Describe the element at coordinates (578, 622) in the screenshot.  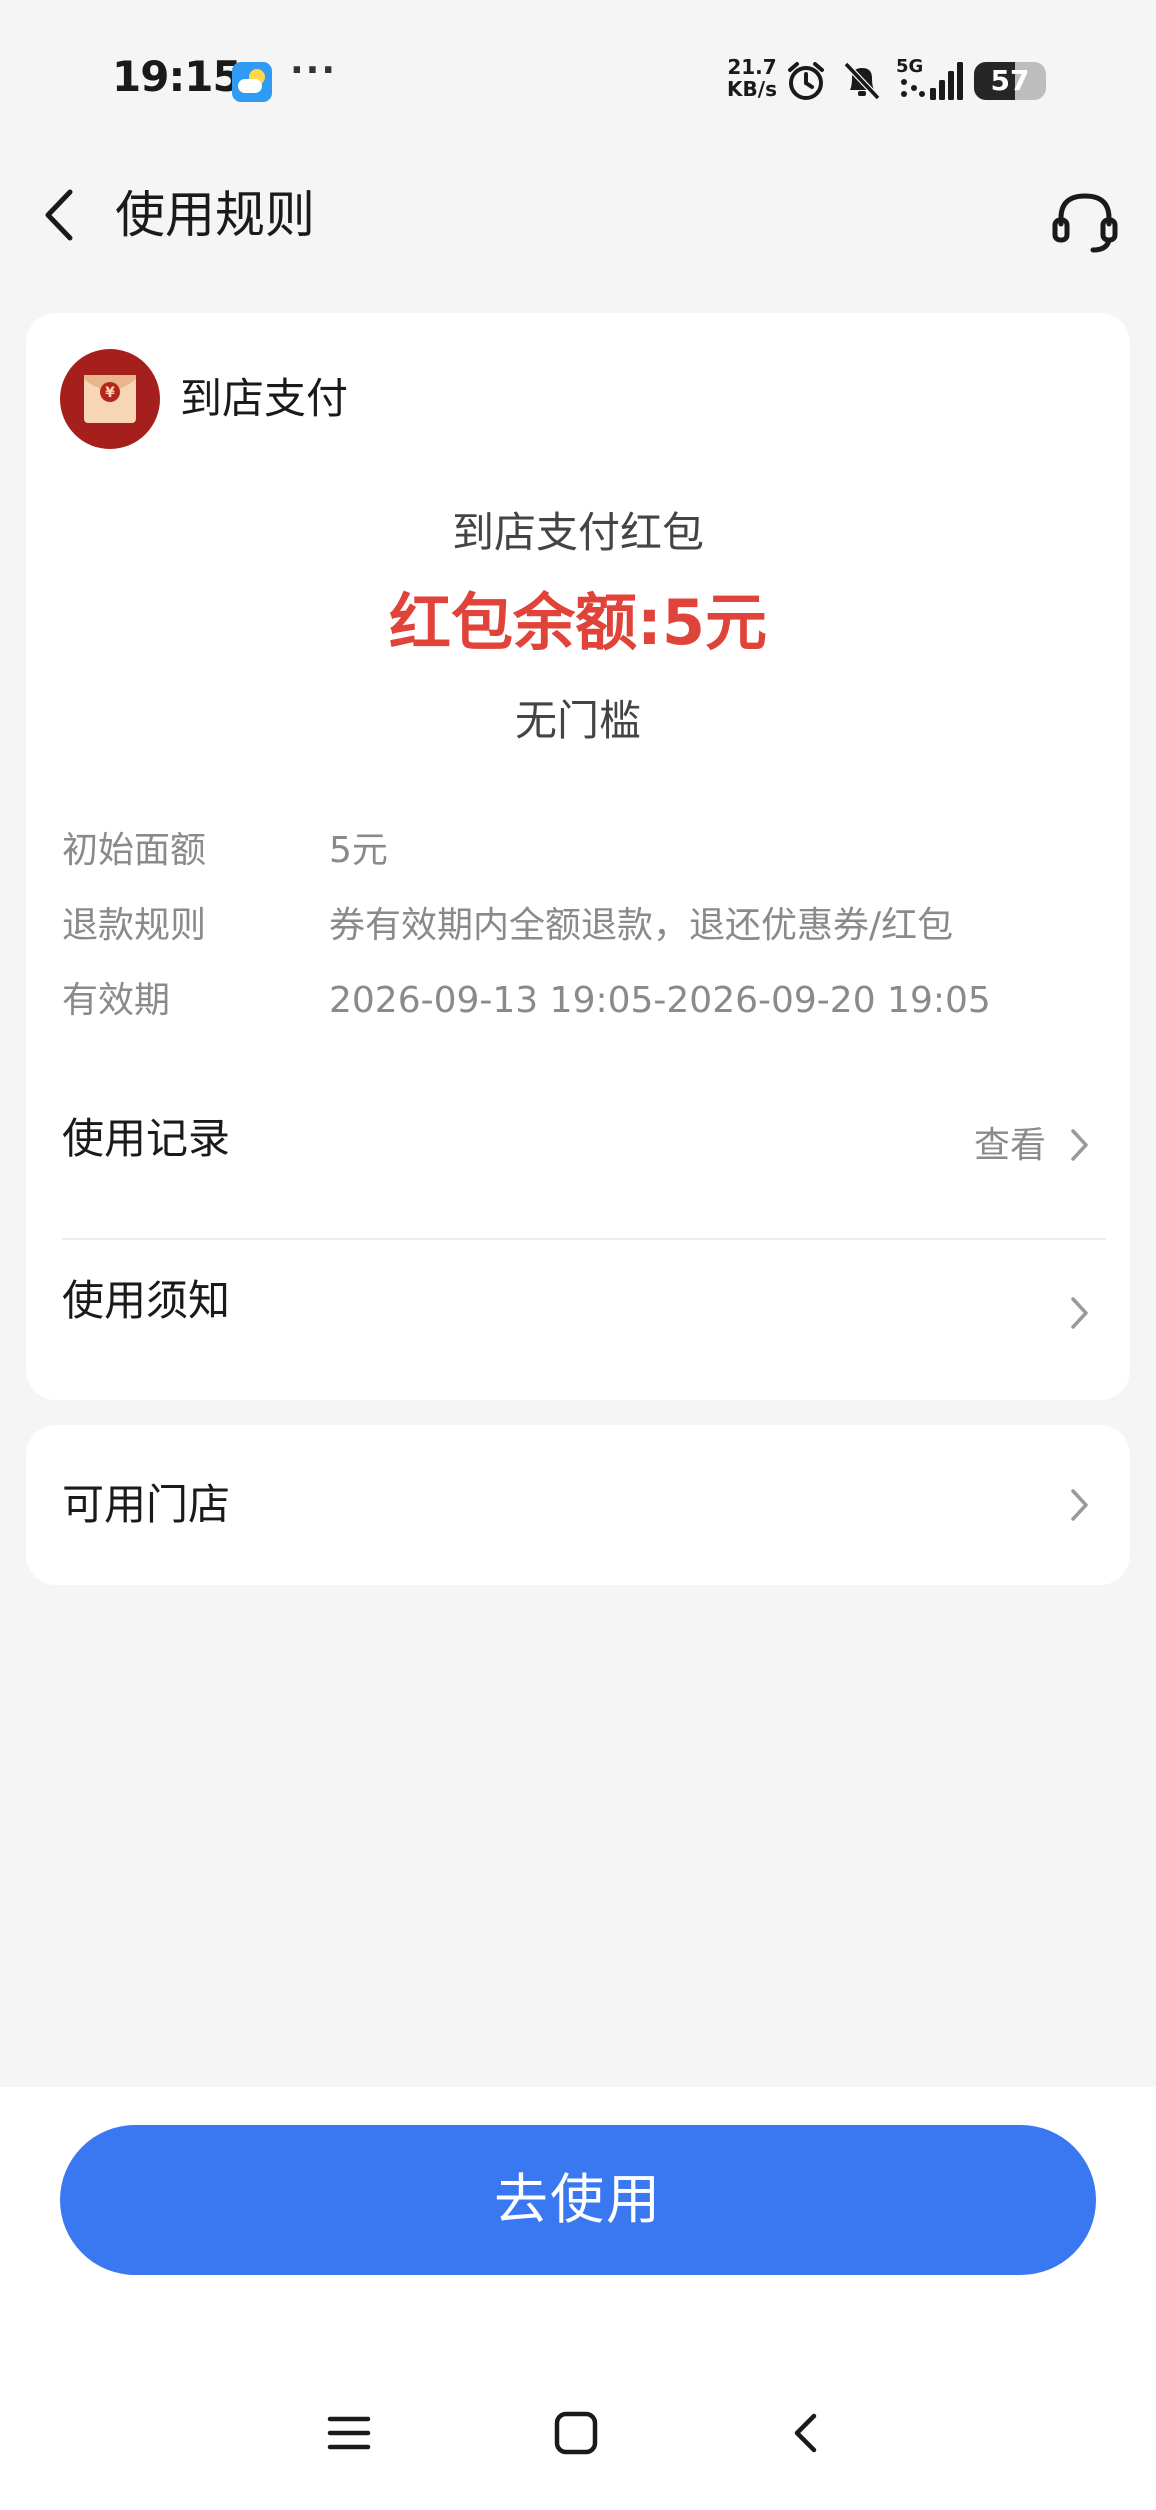
I see `coupon-balance: 红包余额:5元` at that location.